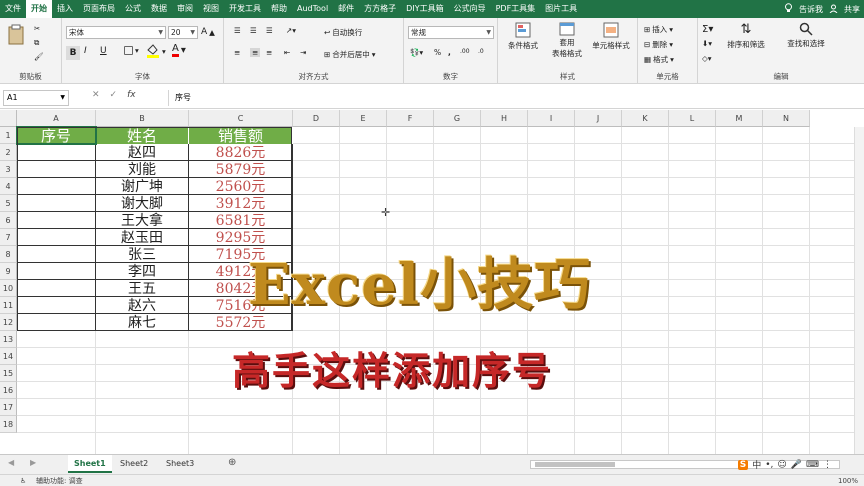 This screenshot has width=864, height=486. I want to click on row-header: 14, so click(8, 356).